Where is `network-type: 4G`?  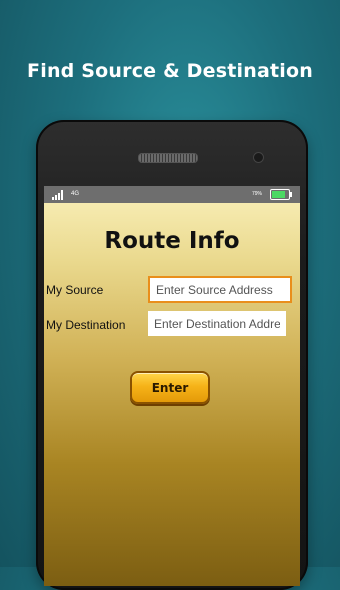 network-type: 4G is located at coordinates (75, 194).